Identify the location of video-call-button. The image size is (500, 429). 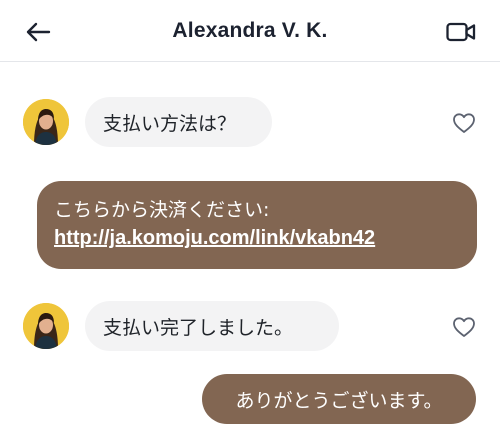
(461, 32).